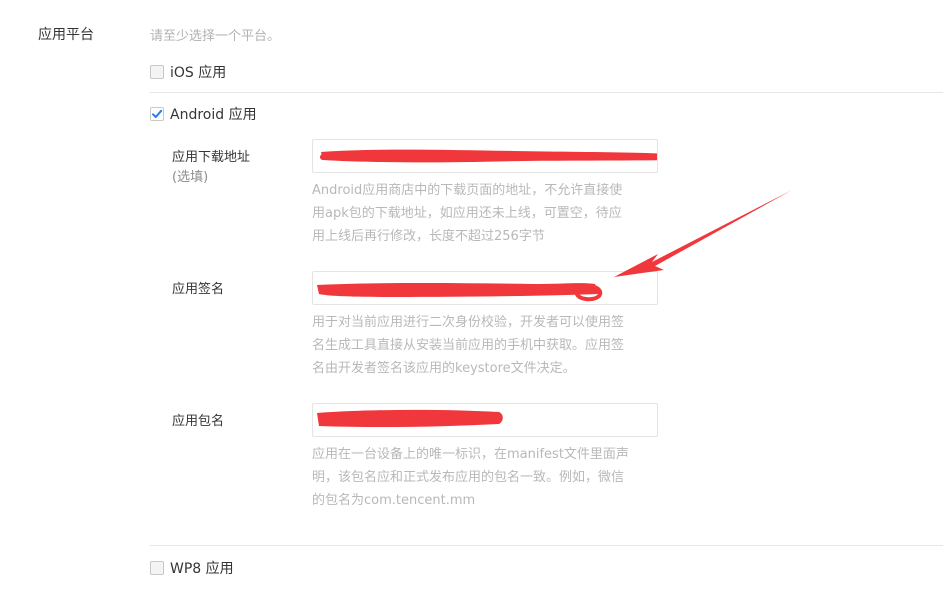 The height and width of the screenshot is (616, 943). I want to click on download-url-label-group: 应用下载地址 (选填), so click(211, 168).